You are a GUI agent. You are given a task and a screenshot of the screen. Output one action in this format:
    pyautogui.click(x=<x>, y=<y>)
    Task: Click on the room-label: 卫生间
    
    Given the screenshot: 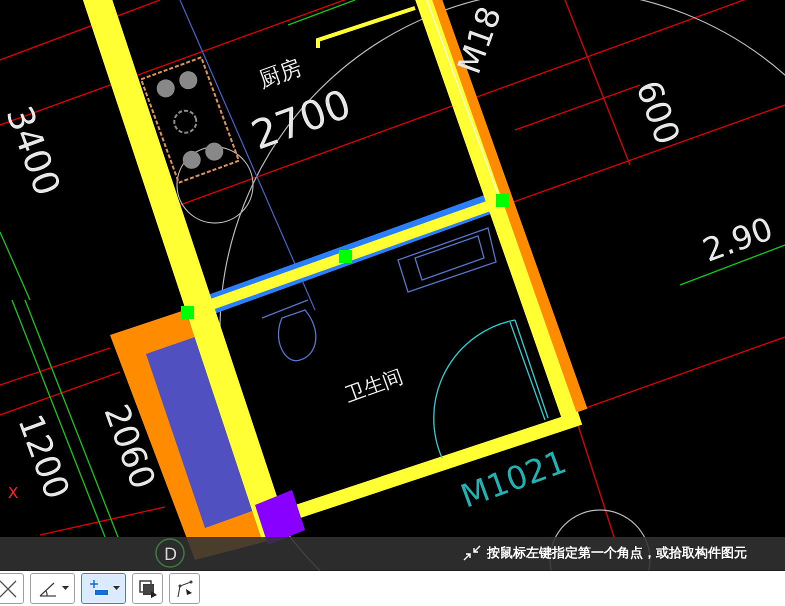 What is the action you would take?
    pyautogui.click(x=374, y=385)
    